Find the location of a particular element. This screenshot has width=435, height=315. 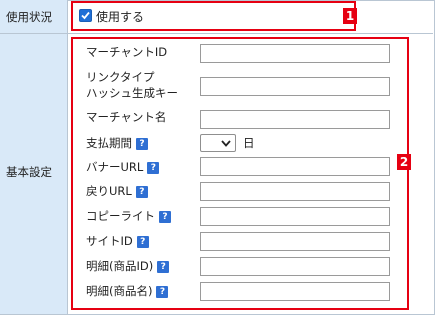

site-id-text: サイトID is located at coordinates (109, 241).